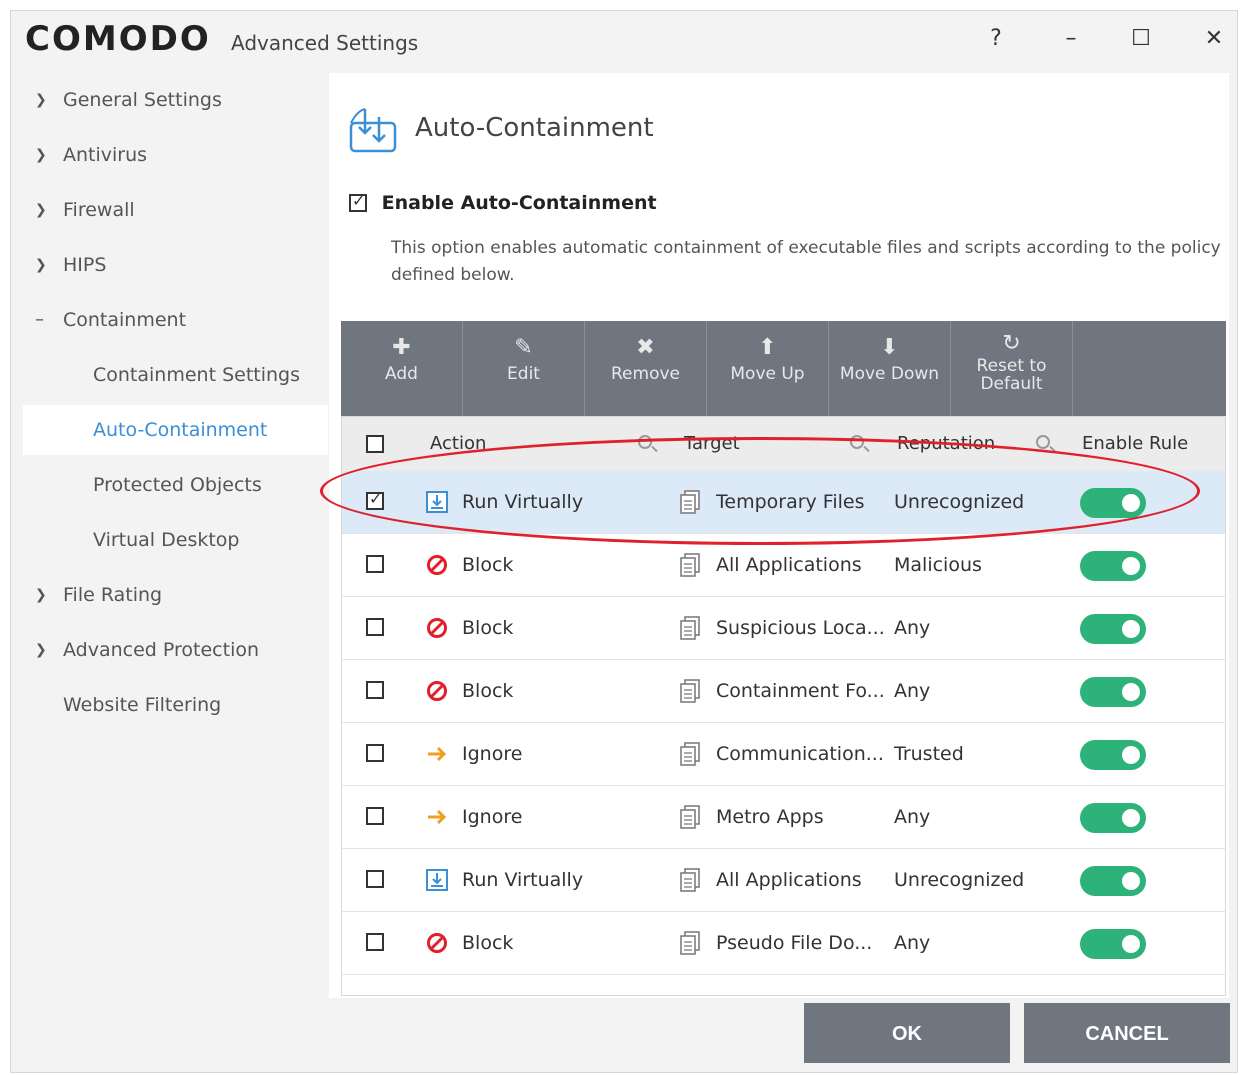  I want to click on add-label: Add, so click(401, 374).